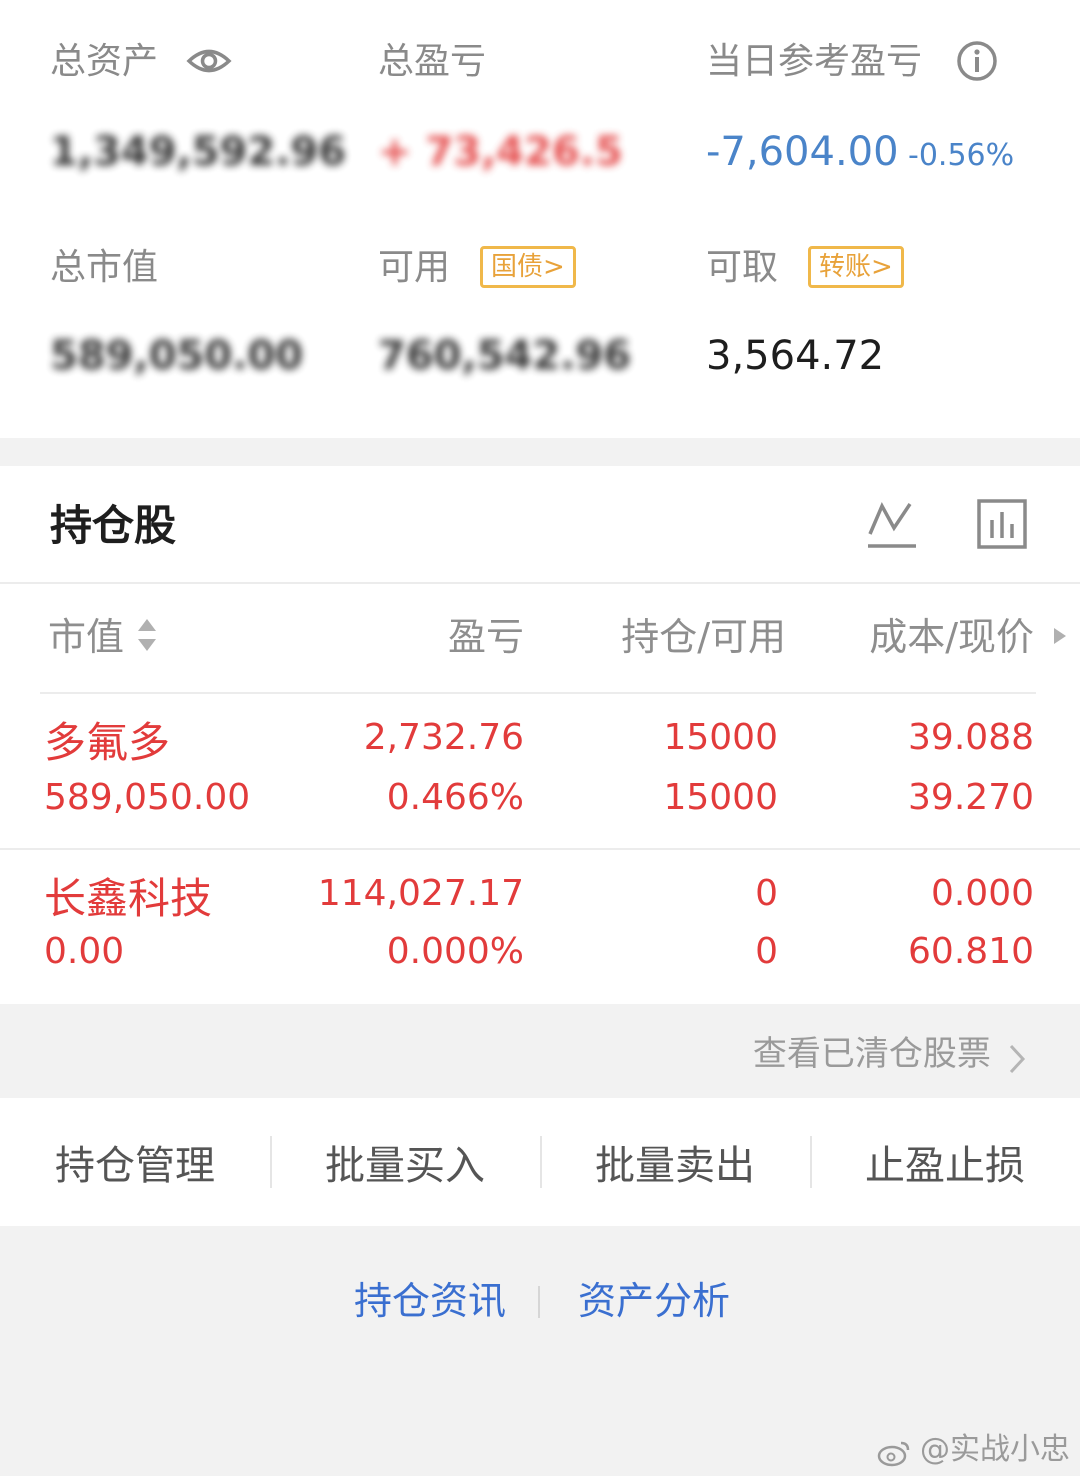 The image size is (1080, 1476). I want to click on eye-icon, so click(209, 63).